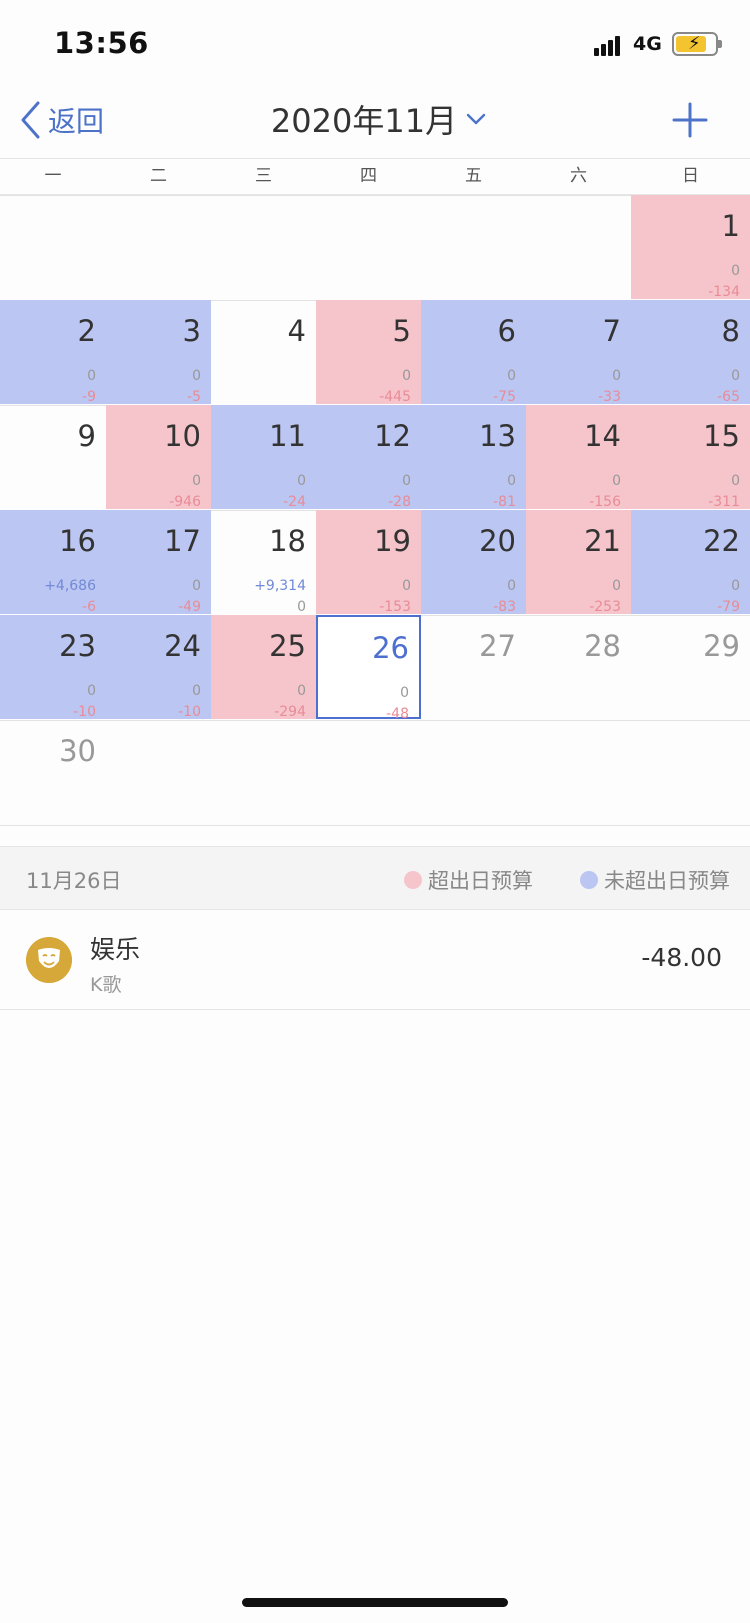 The height and width of the screenshot is (1623, 750). Describe the element at coordinates (690, 562) in the screenshot. I see `calendar-day-22: 22 0 -79` at that location.